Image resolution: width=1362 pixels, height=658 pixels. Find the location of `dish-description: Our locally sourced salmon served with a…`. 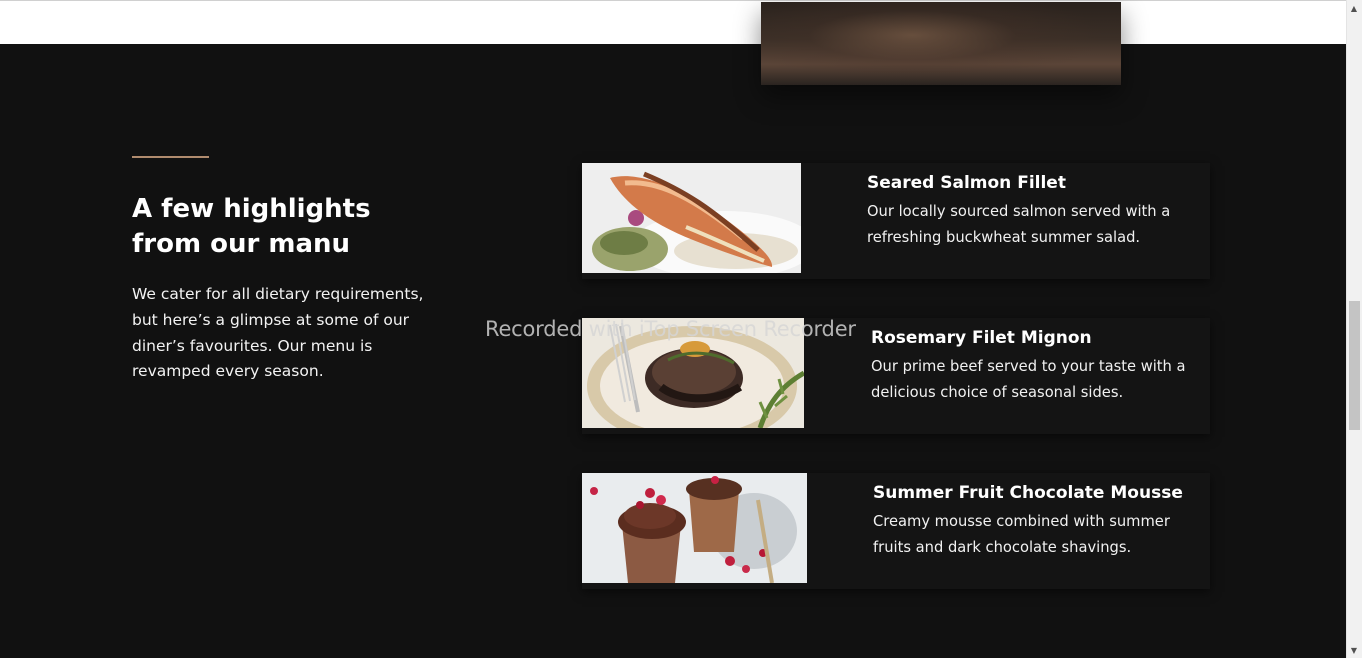

dish-description: Our locally sourced salmon served with a… is located at coordinates (1019, 224).